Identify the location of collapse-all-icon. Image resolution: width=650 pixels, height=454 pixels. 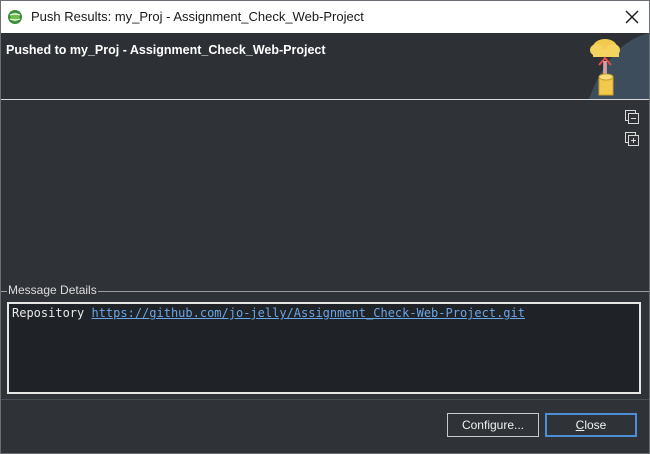
(632, 117).